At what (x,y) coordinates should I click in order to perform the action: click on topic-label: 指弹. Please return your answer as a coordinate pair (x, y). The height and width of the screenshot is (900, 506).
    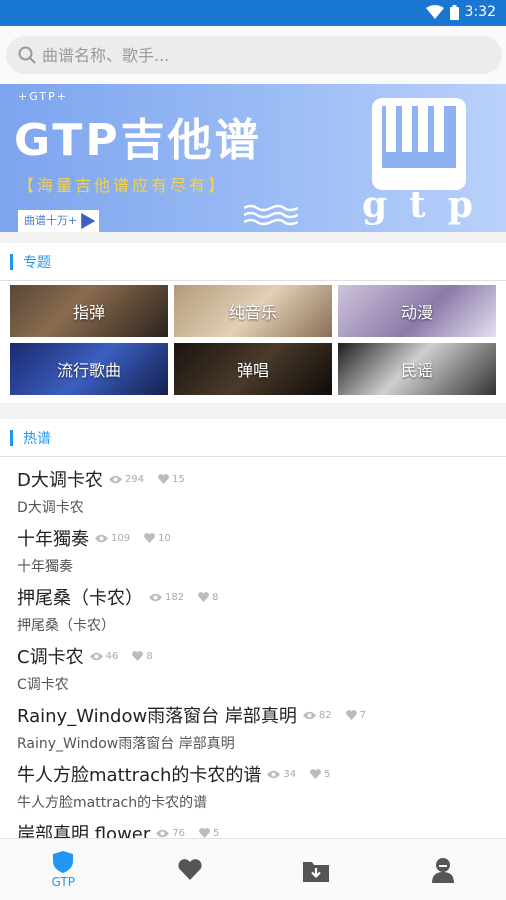
    Looking at the image, I should click on (88, 312).